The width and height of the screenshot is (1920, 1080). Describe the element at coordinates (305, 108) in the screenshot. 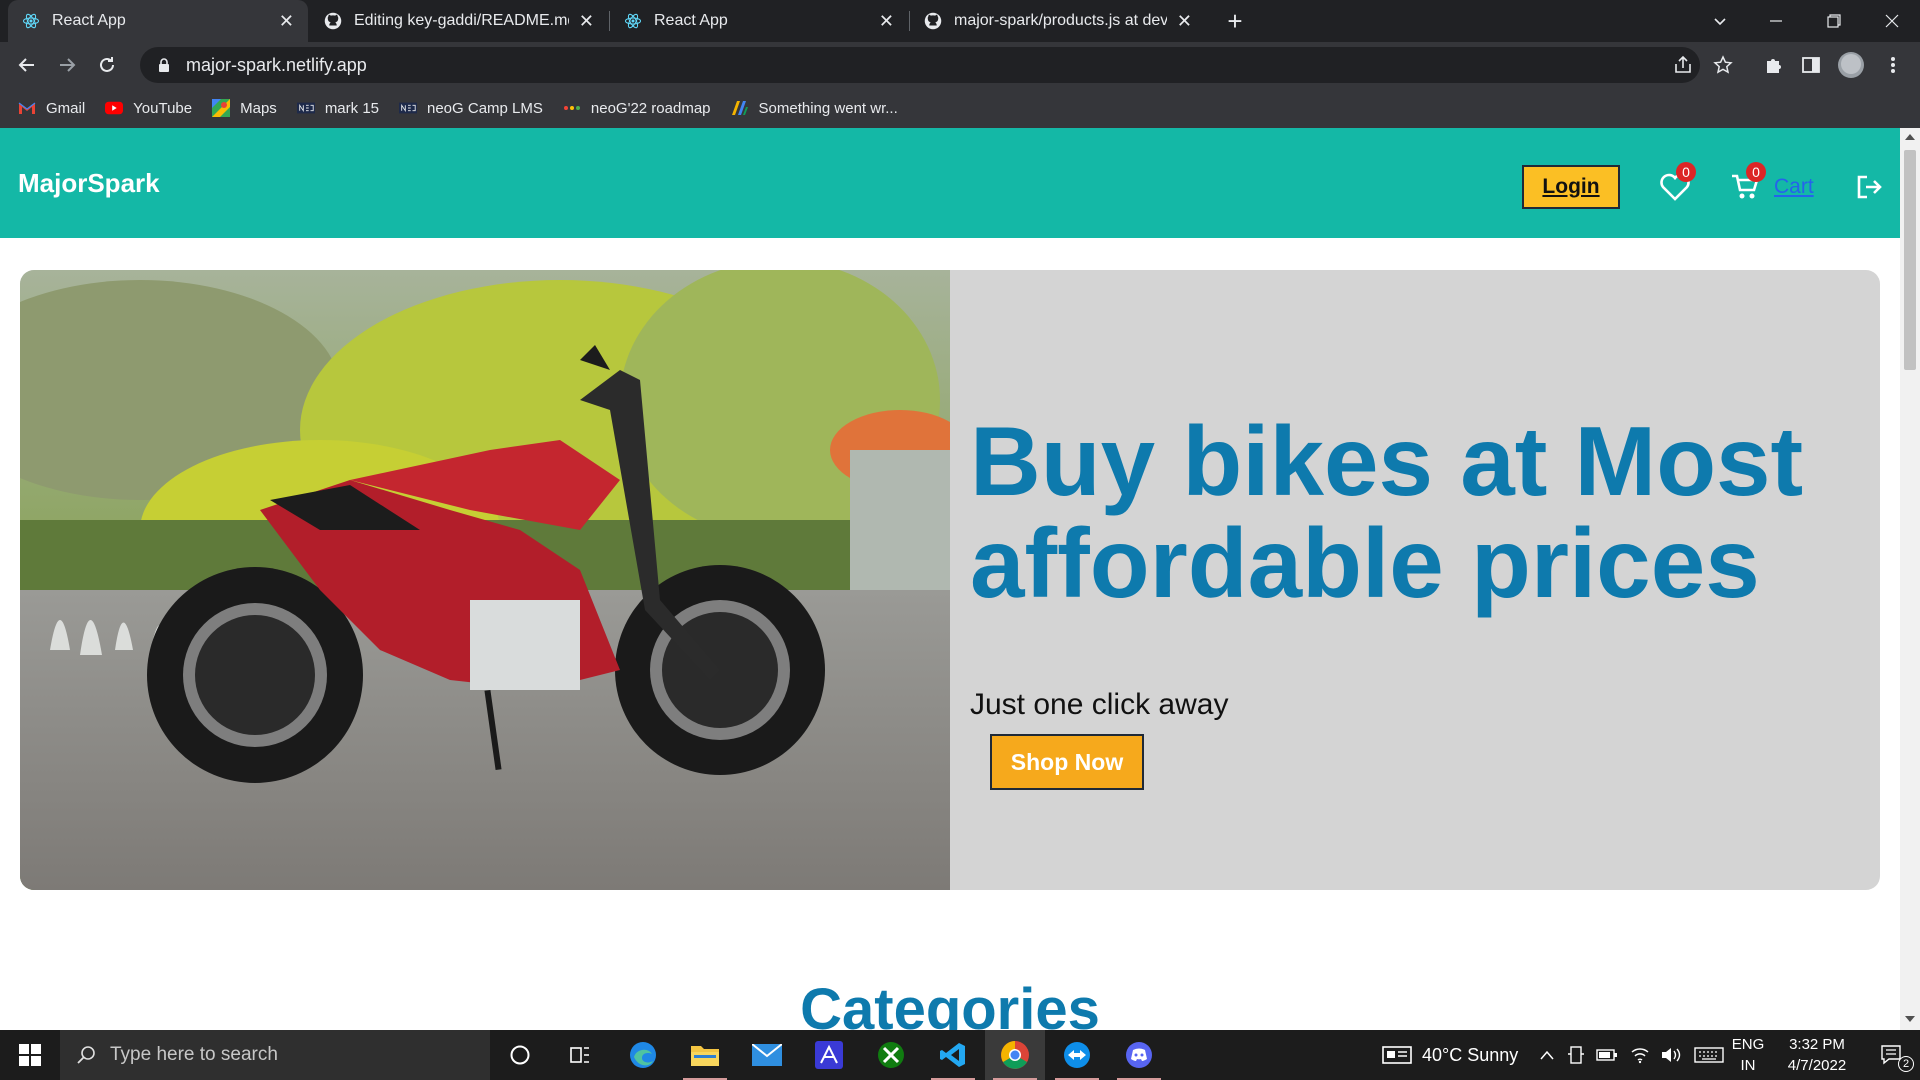

I see `neog-icon` at that location.